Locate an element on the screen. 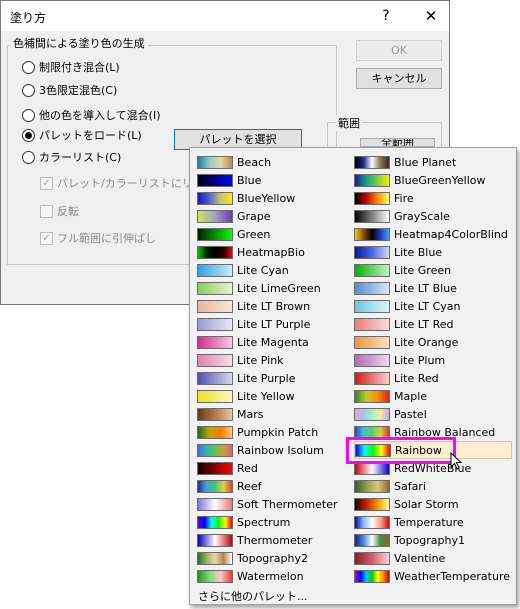 The height and width of the screenshot is (609, 520). palette-item-heatmap4colorblind: Heatmap4ColorBlind is located at coordinates (433, 234).